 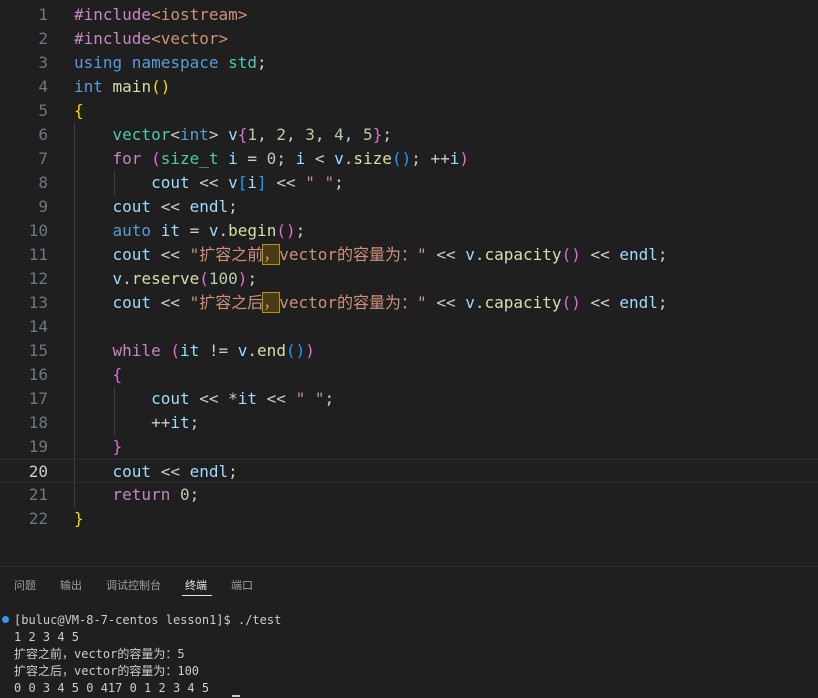 I want to click on code-text: {, so click(x=98, y=375).